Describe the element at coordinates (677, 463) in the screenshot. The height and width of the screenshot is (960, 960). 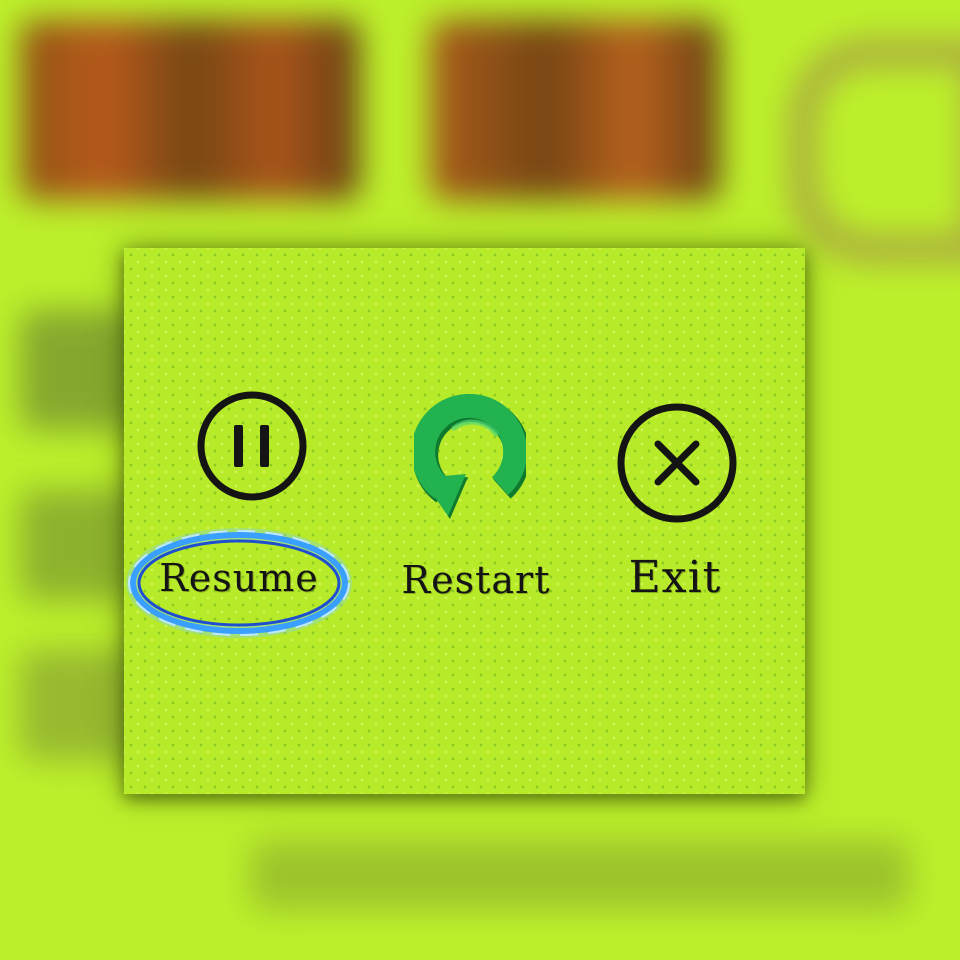
I see `close-circle-icon` at that location.